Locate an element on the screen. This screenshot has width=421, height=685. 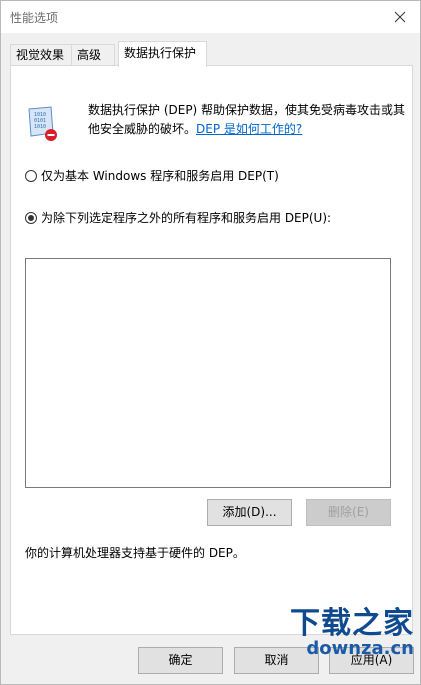
radio-basic-label: 仅为基本 Windows 程序和服务启用 DEP(T) is located at coordinates (160, 176).